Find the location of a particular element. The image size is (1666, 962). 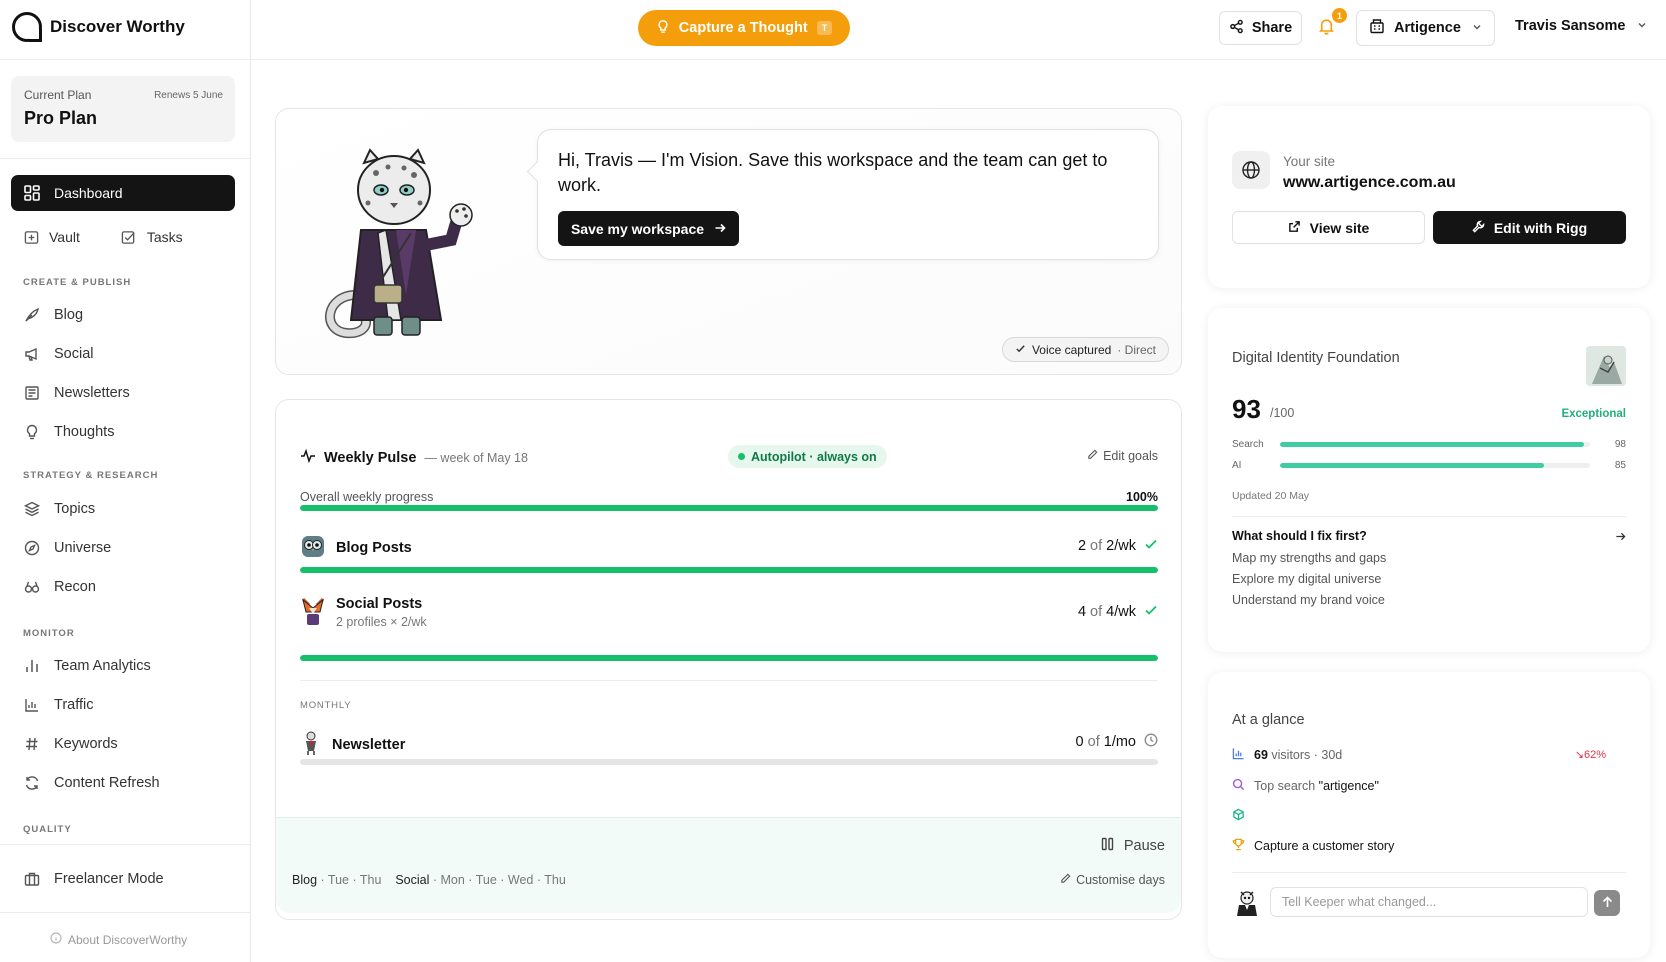

fix-first-link: What should I fix first? is located at coordinates (1299, 536).